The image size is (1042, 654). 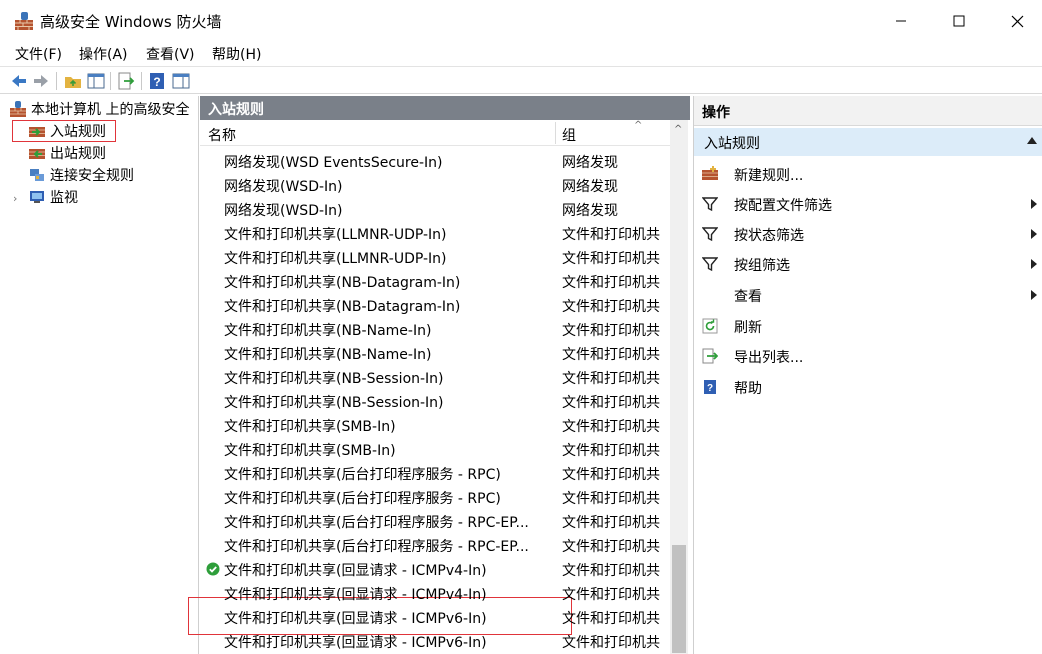 I want to click on minimize-icon, so click(x=901, y=21).